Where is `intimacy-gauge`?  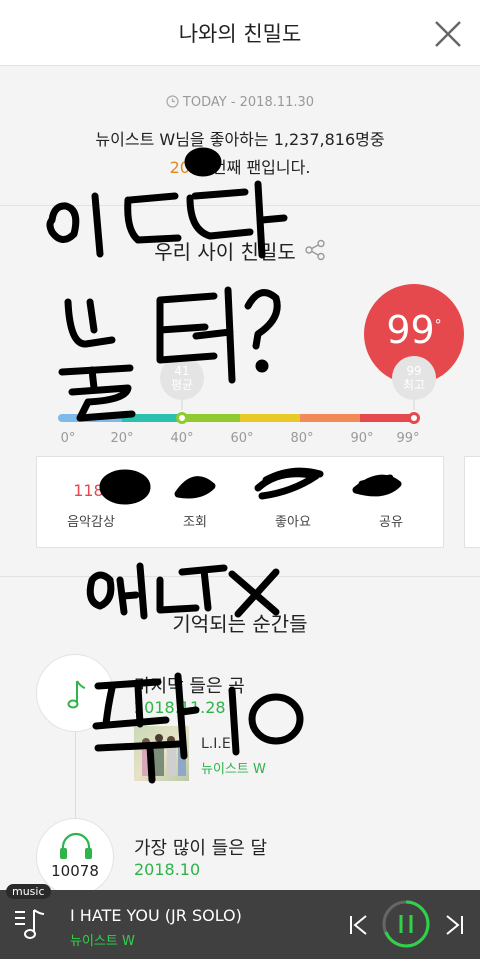
intimacy-gauge is located at coordinates (237, 418).